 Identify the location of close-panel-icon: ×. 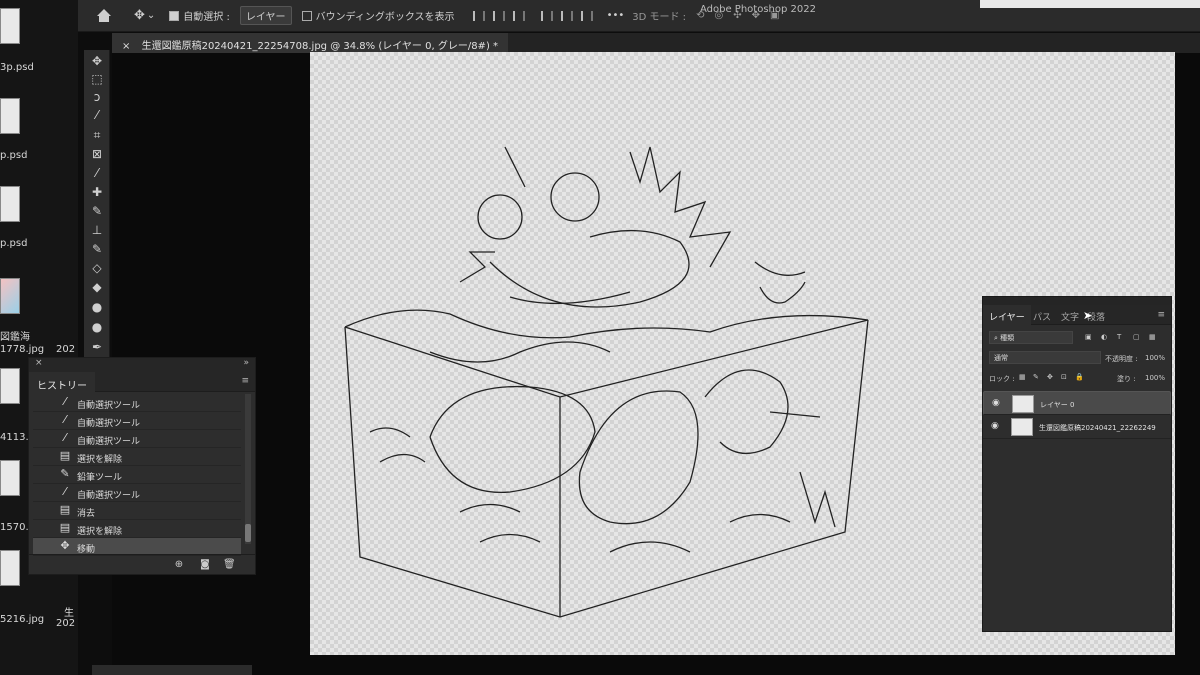
(39, 363).